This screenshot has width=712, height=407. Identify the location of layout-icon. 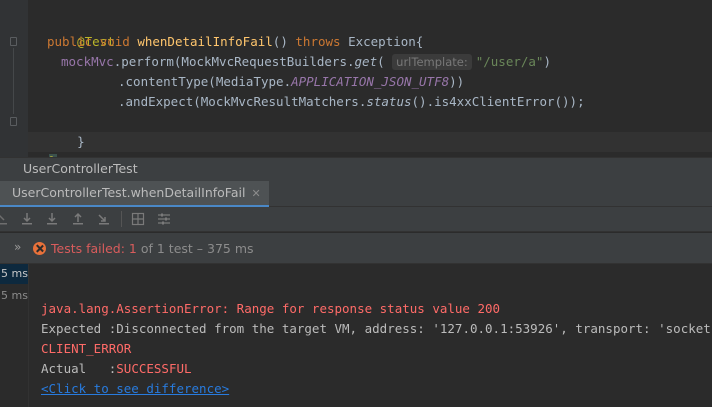
(138, 219).